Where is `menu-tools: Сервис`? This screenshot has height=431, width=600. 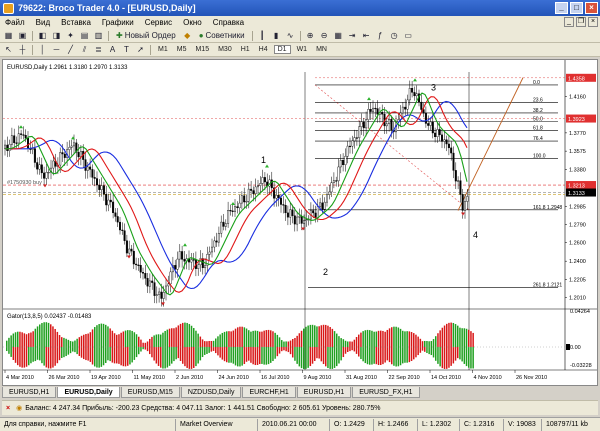
menu-tools: Сервис is located at coordinates (158, 22).